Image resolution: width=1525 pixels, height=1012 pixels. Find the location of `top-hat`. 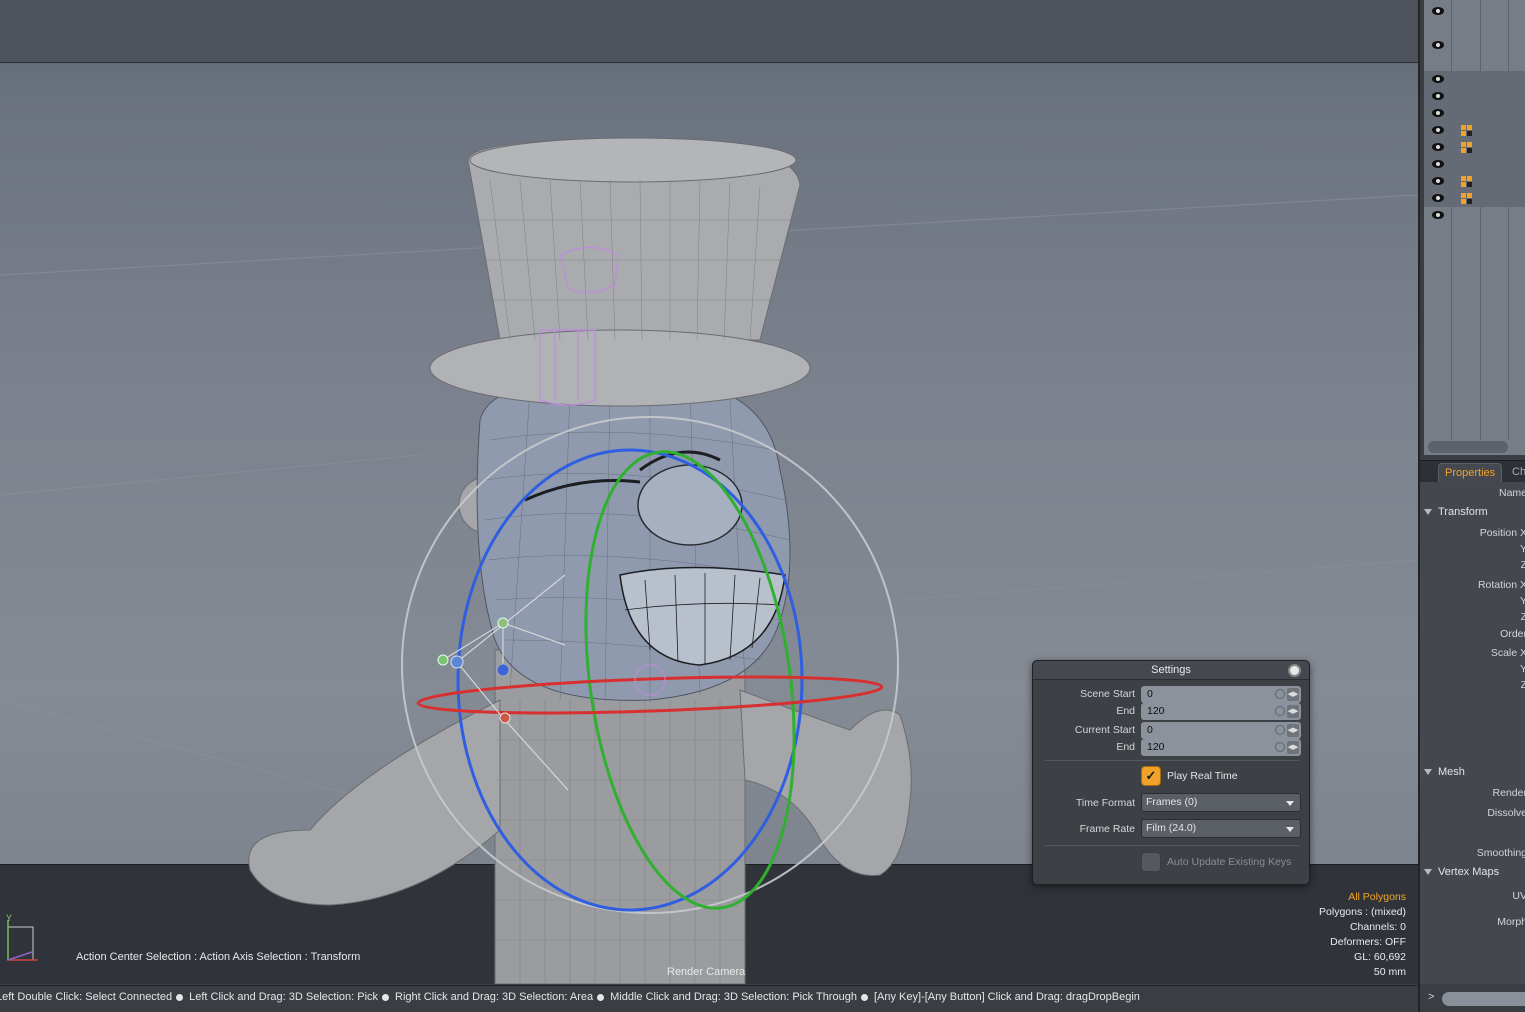

top-hat is located at coordinates (620, 272).